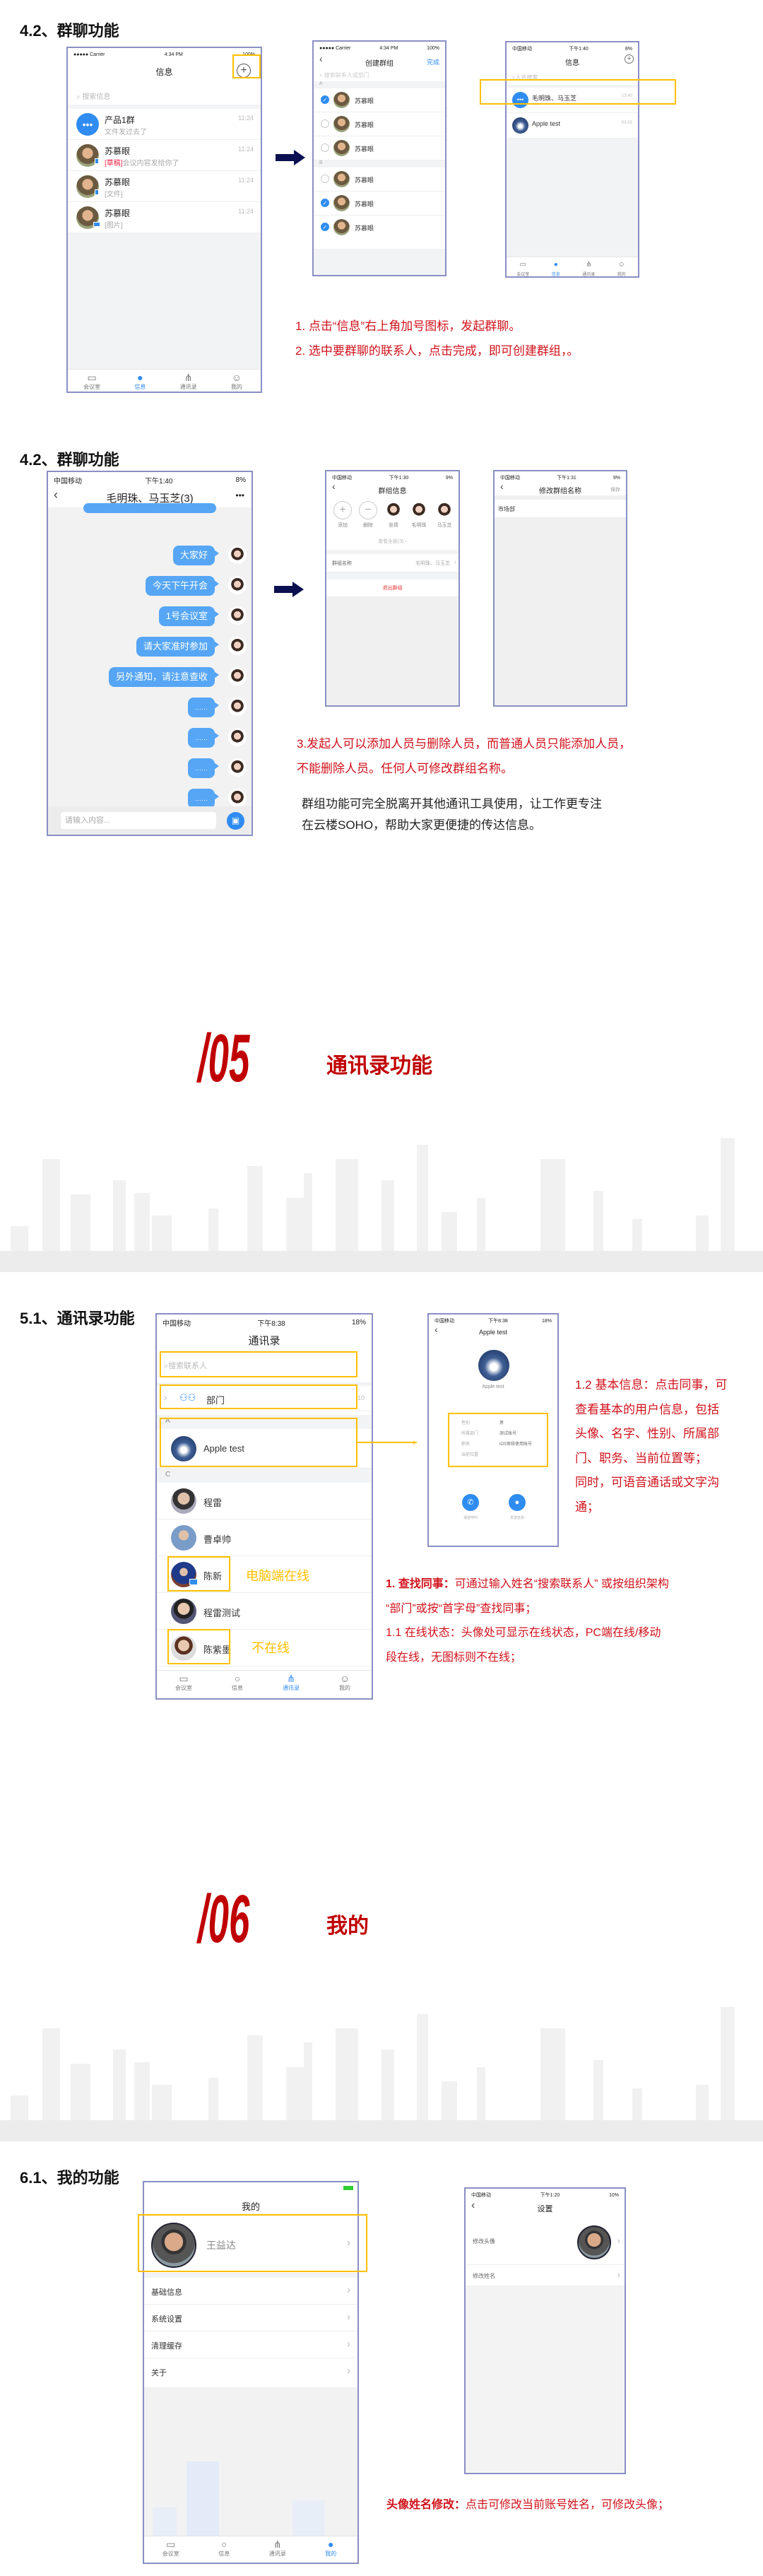 Image resolution: width=763 pixels, height=2576 pixels. Describe the element at coordinates (392, 541) in the screenshot. I see `view-all-members-link: 查看全部(3) ›` at that location.